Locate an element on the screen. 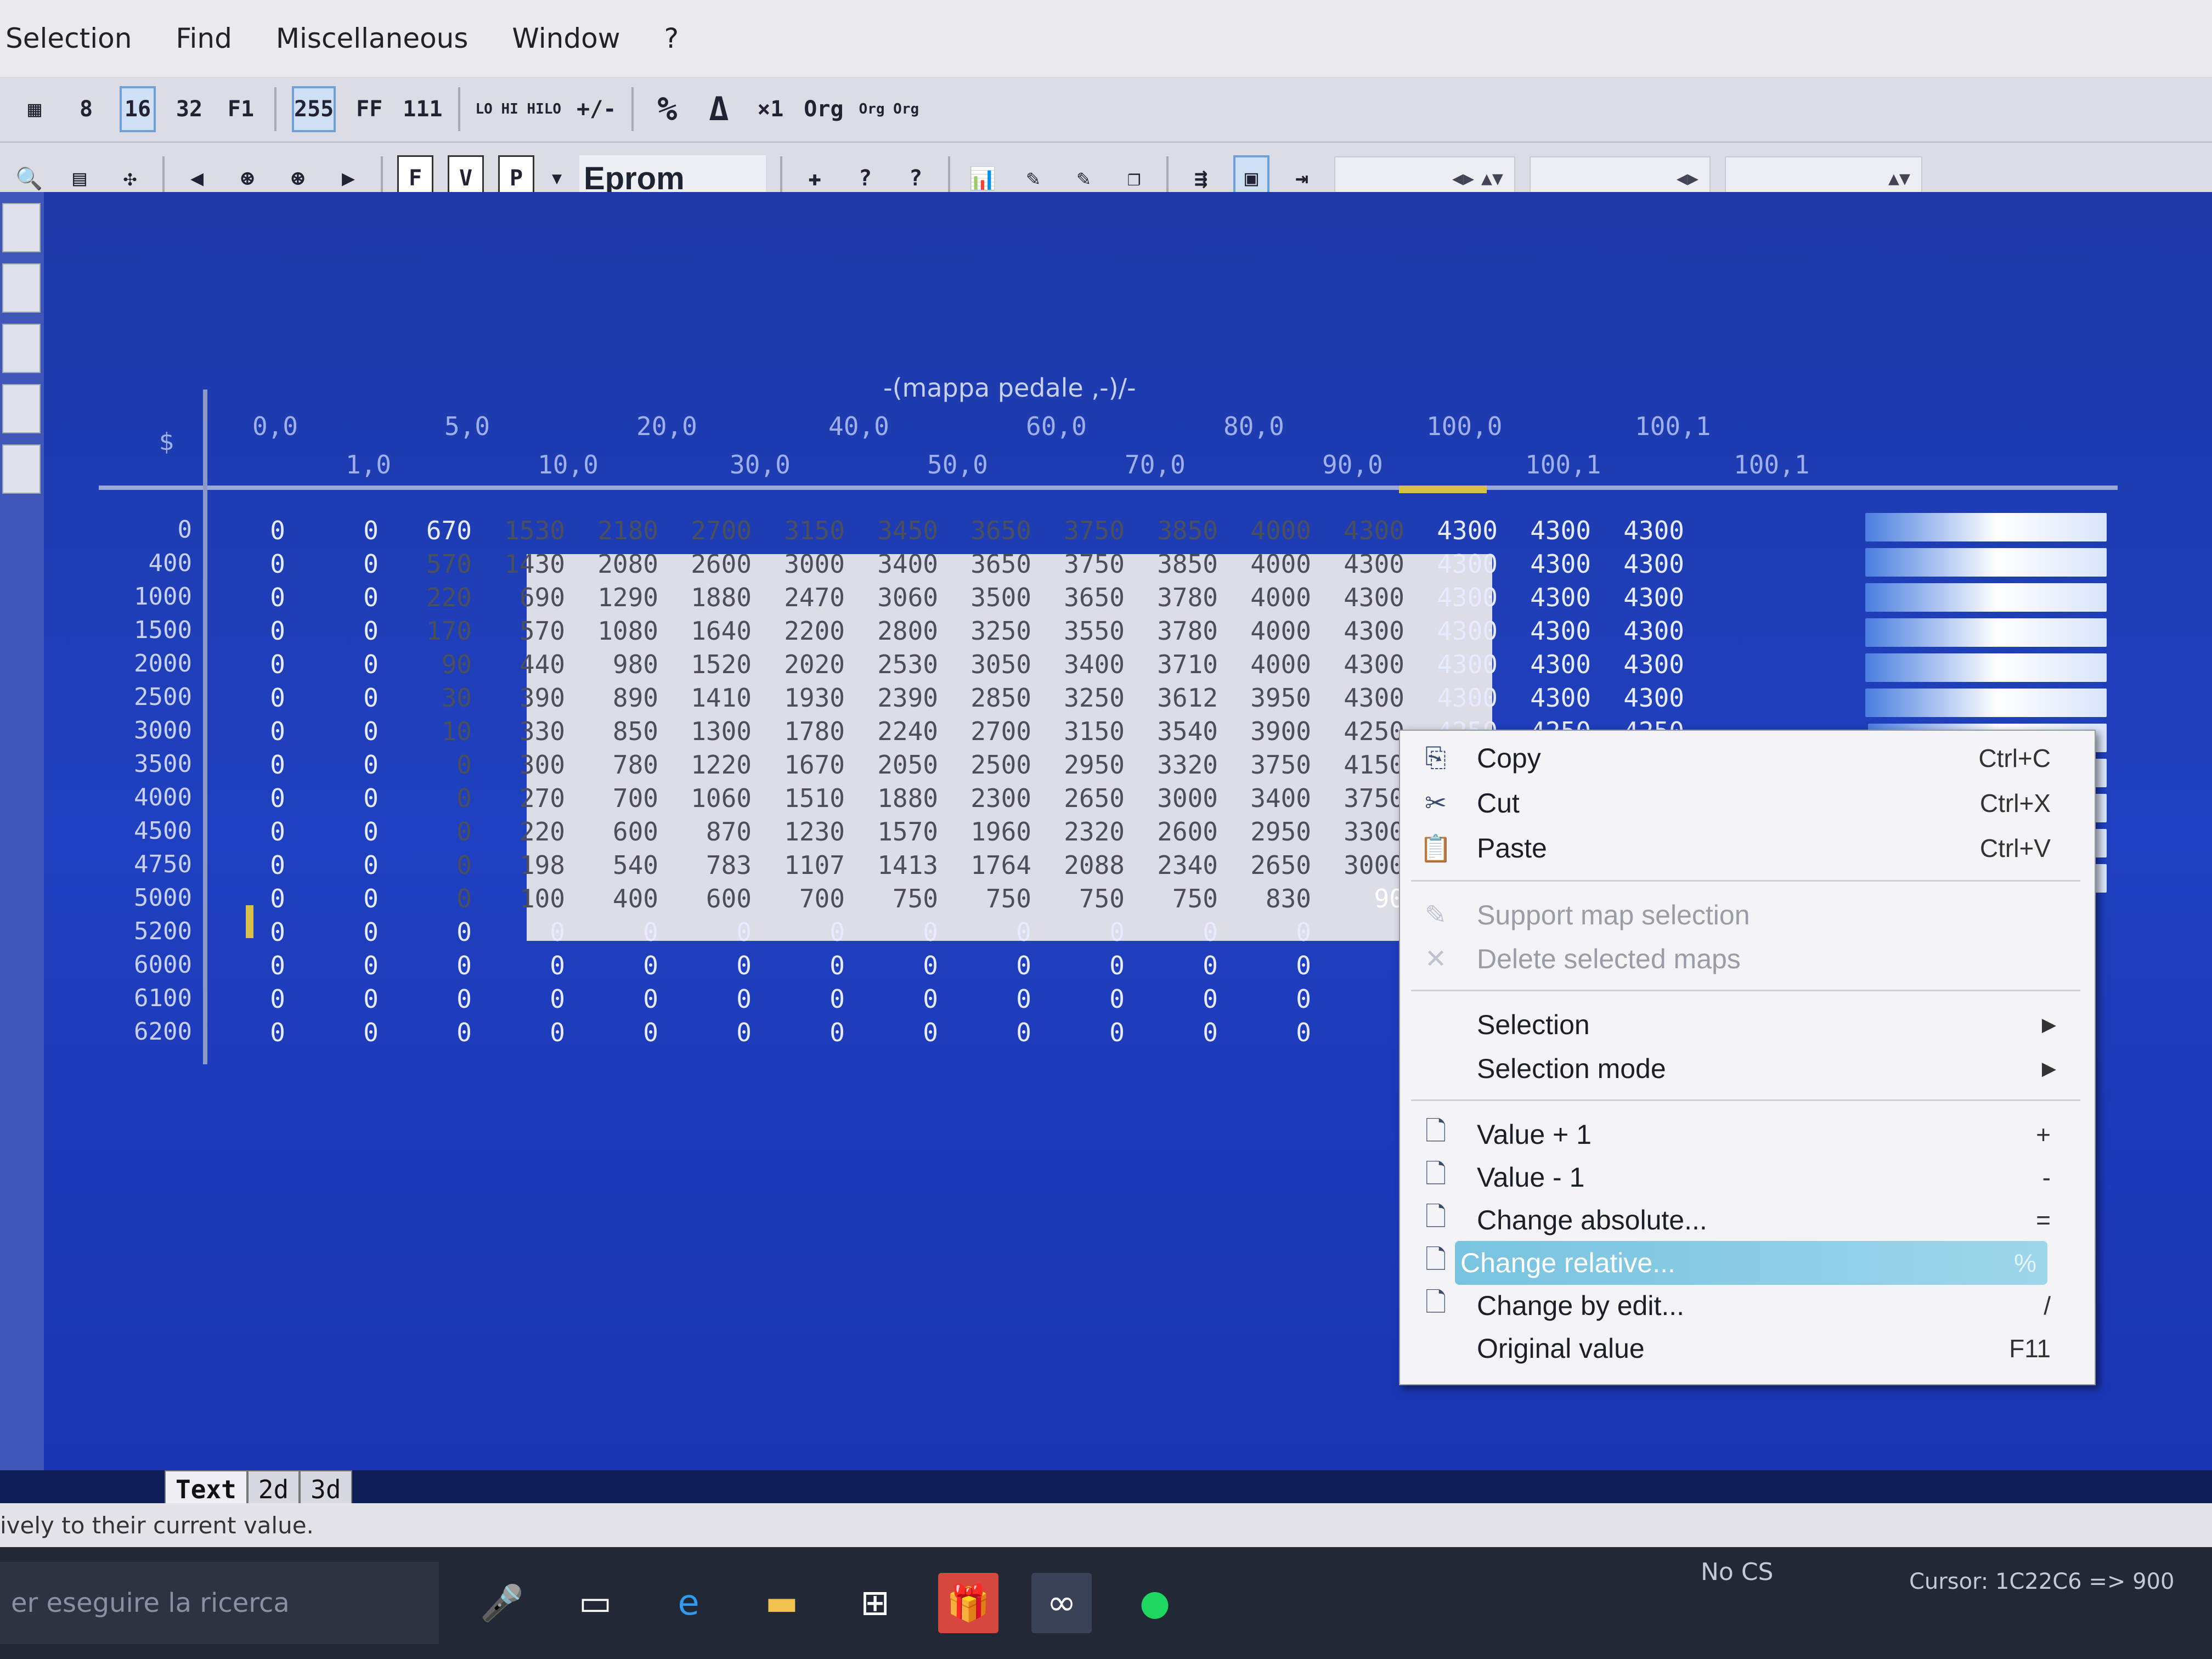 The height and width of the screenshot is (1659, 2212). map-cell: 1780 is located at coordinates (799, 731).